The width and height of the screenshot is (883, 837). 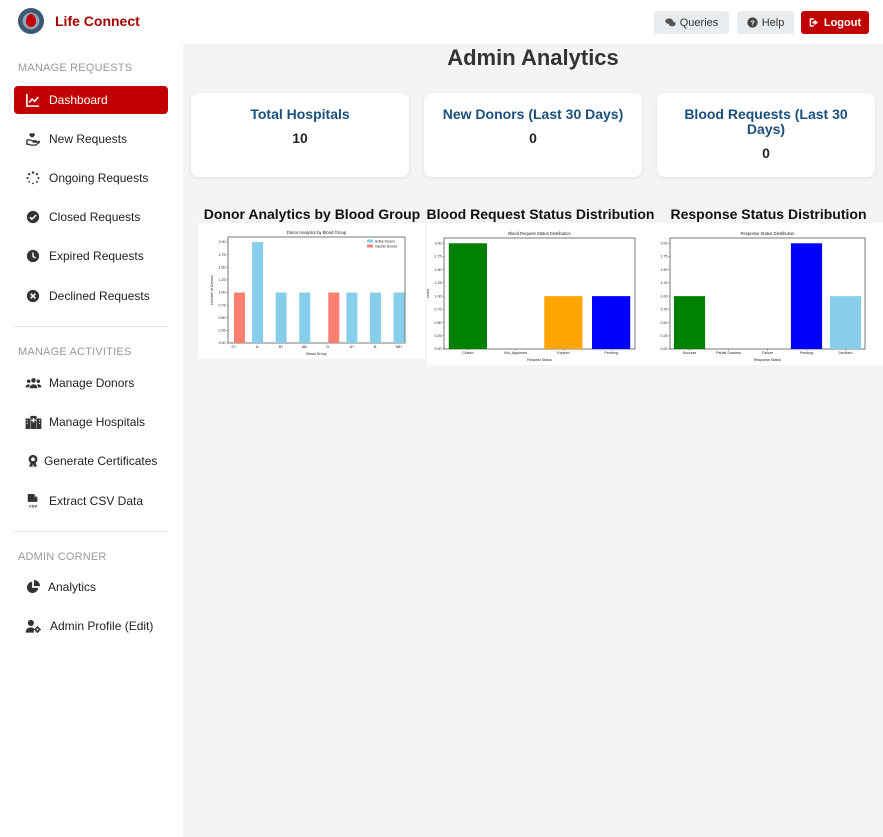 I want to click on queries-label: Queries, so click(x=699, y=22).